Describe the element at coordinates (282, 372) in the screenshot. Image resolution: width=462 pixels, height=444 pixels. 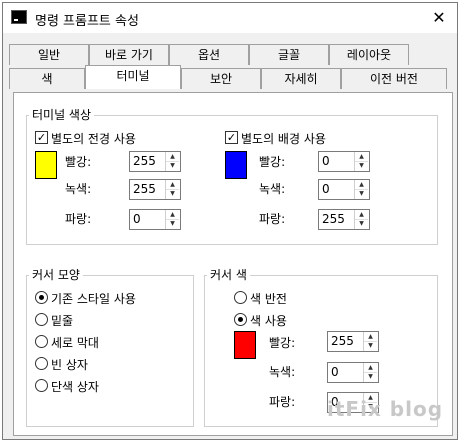
I see `cursor-green-label: 녹색:` at that location.